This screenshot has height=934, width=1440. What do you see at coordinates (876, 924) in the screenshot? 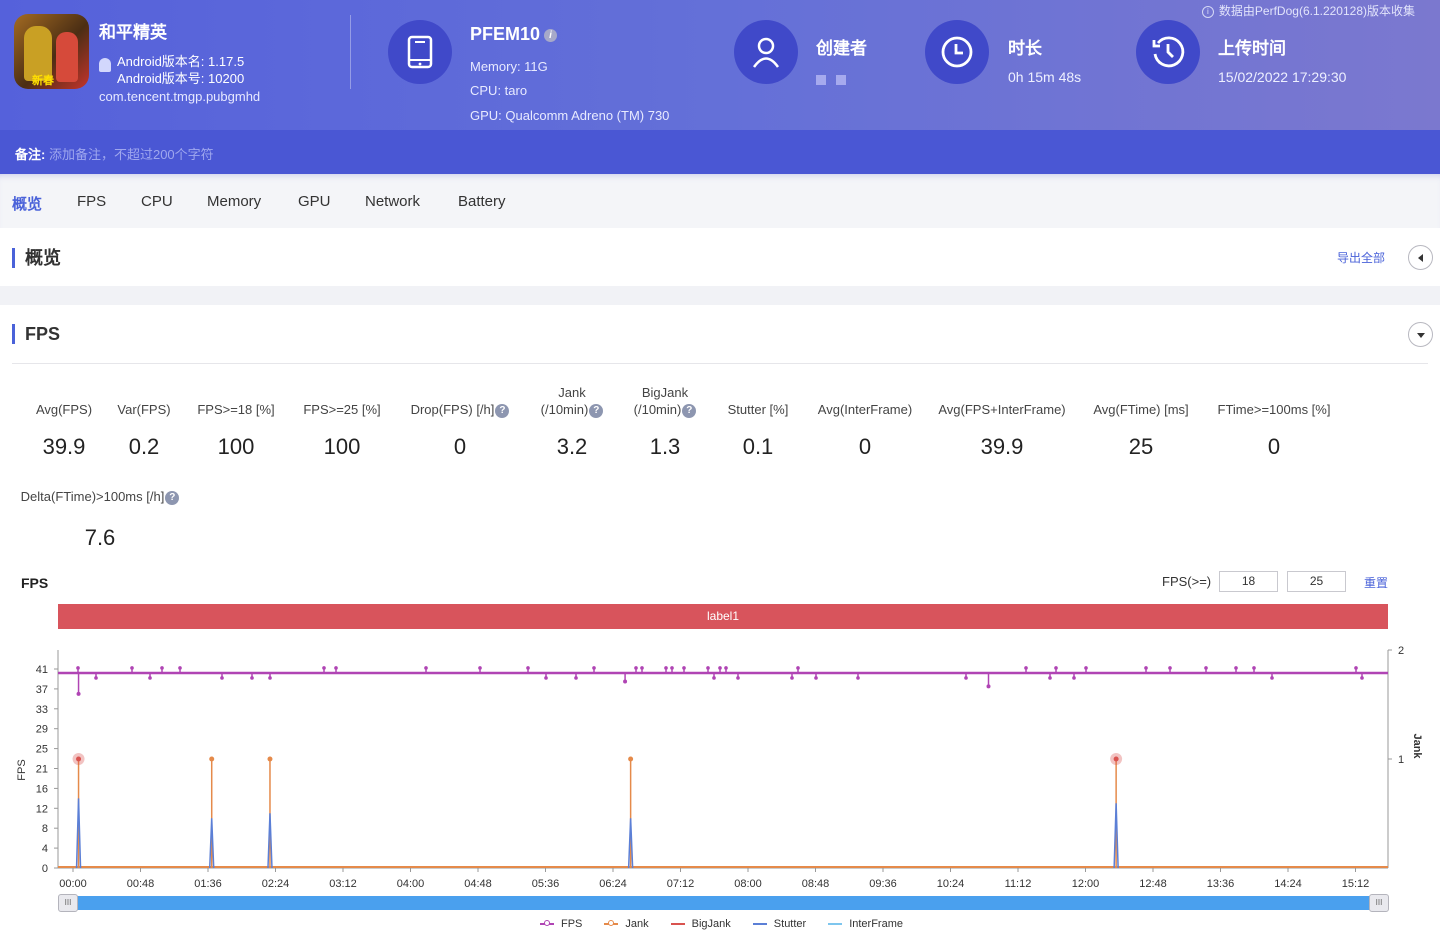
I see `legend-label: InterFrame` at bounding box center [876, 924].